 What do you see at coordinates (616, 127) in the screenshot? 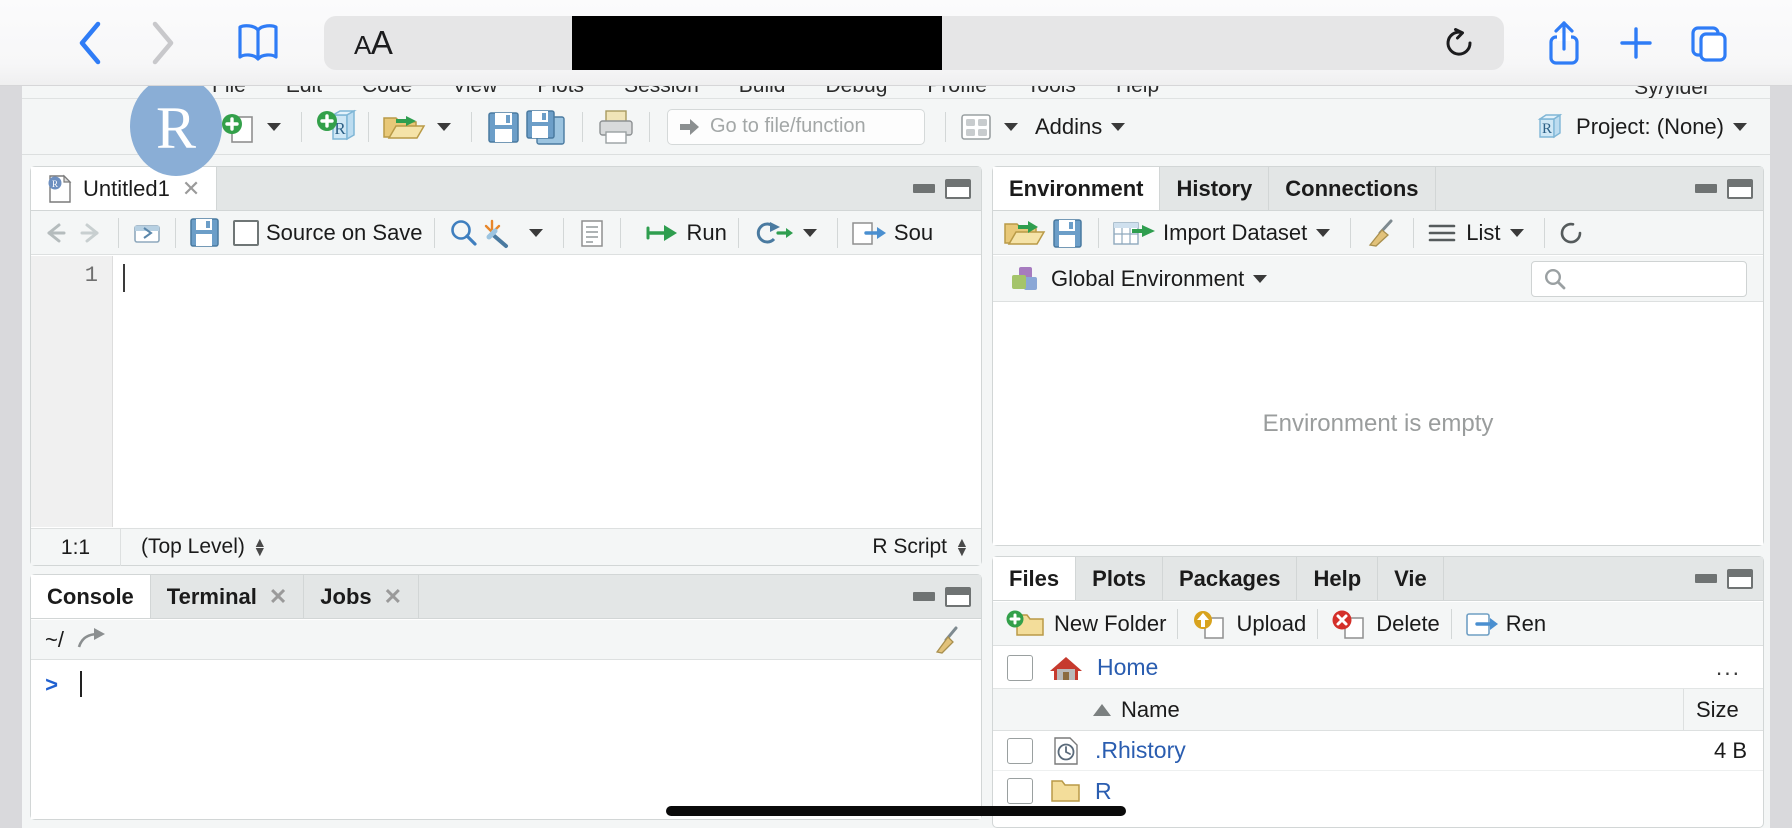
I see `print-button` at bounding box center [616, 127].